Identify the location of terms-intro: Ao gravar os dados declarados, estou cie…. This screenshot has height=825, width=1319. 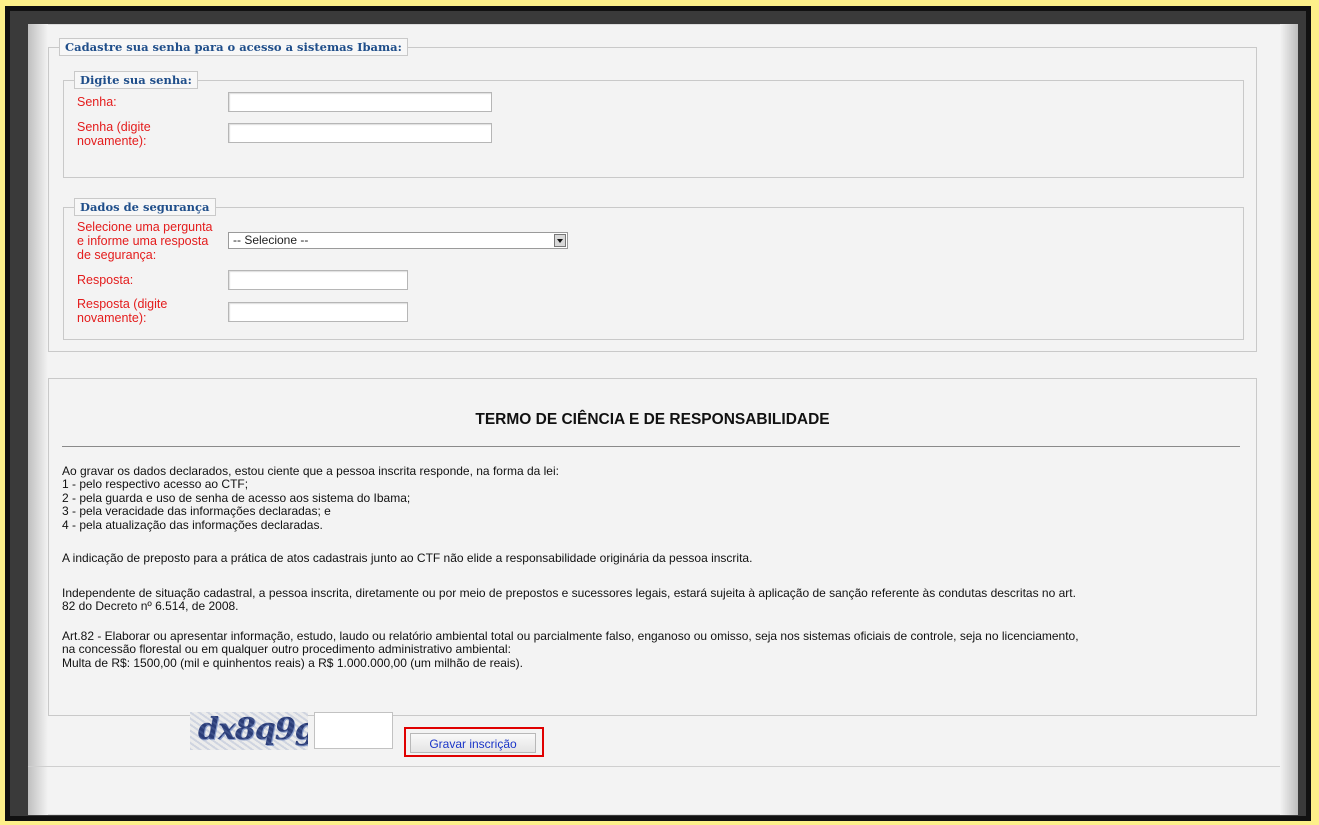
(310, 471).